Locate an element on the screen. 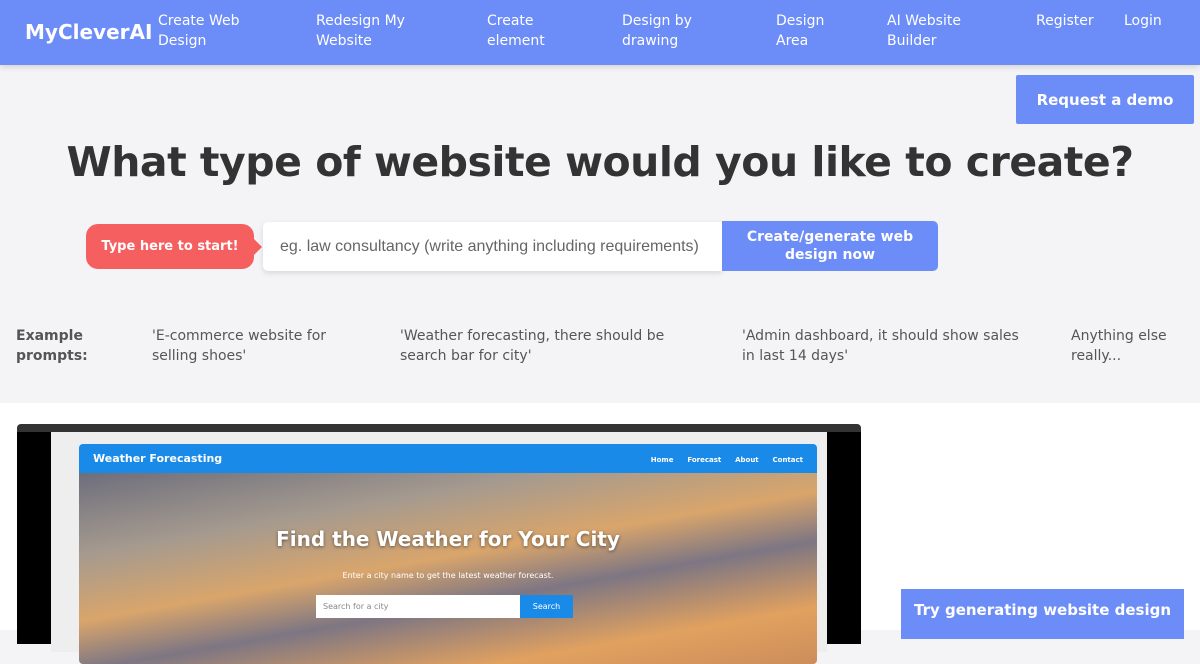 Image resolution: width=1200 pixels, height=664 pixels. website-prompt-input is located at coordinates (492, 246).